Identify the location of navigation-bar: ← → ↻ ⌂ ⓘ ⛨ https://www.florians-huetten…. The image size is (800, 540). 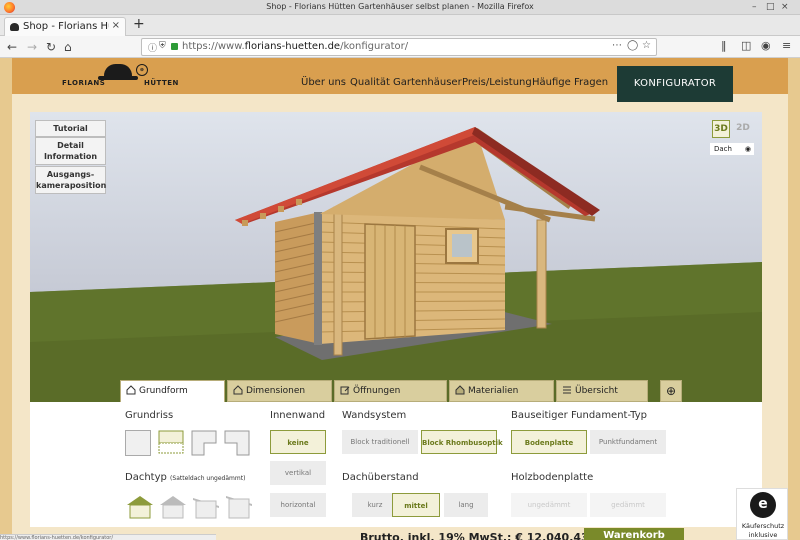
(400, 47).